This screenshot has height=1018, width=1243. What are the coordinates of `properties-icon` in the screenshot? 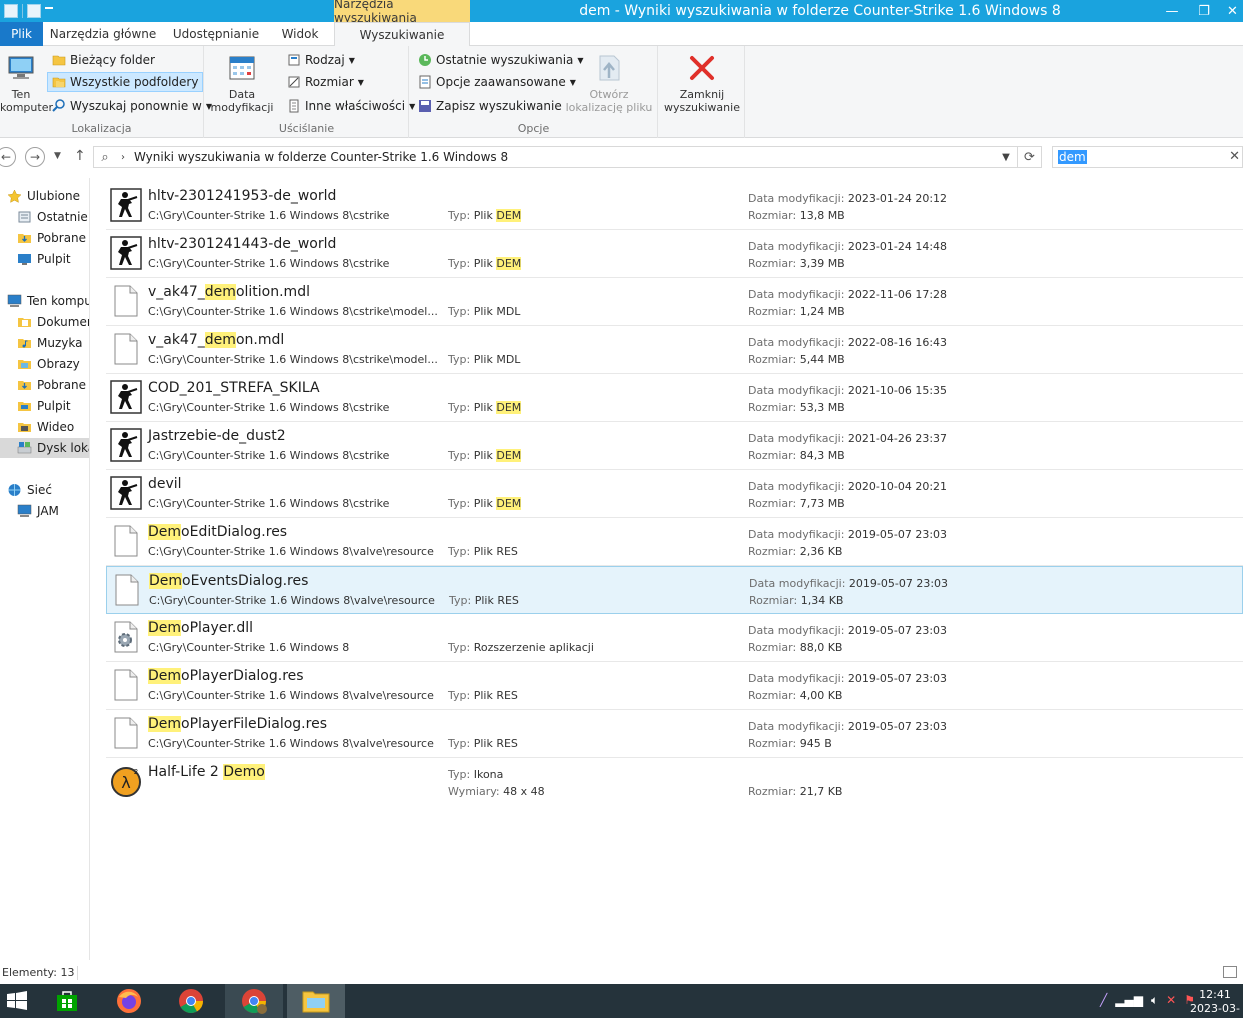 It's located at (11, 11).